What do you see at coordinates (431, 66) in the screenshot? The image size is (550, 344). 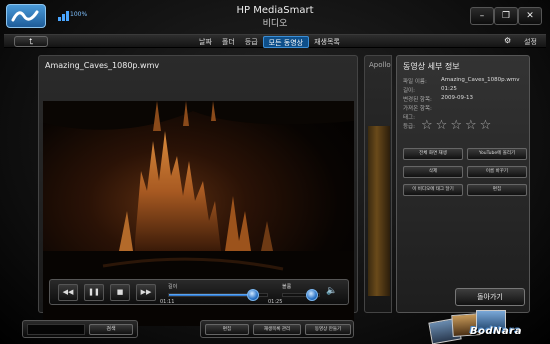 I see `details-title: 동영상 세부 정보` at bounding box center [431, 66].